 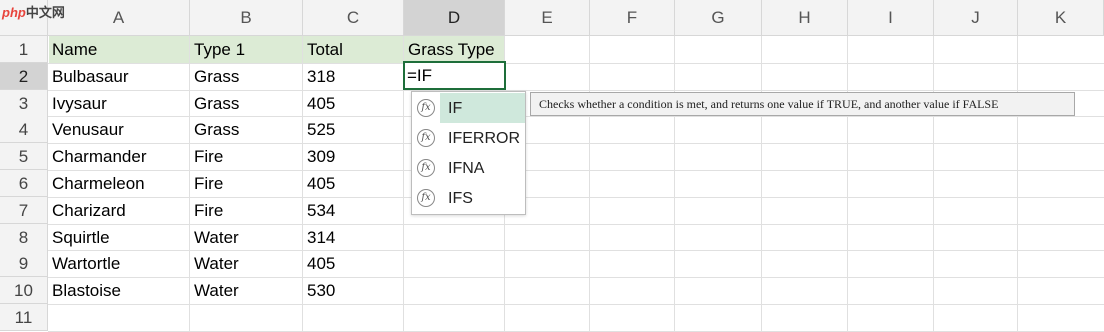 What do you see at coordinates (246, 49) in the screenshot?
I see `header-cell: Type 1` at bounding box center [246, 49].